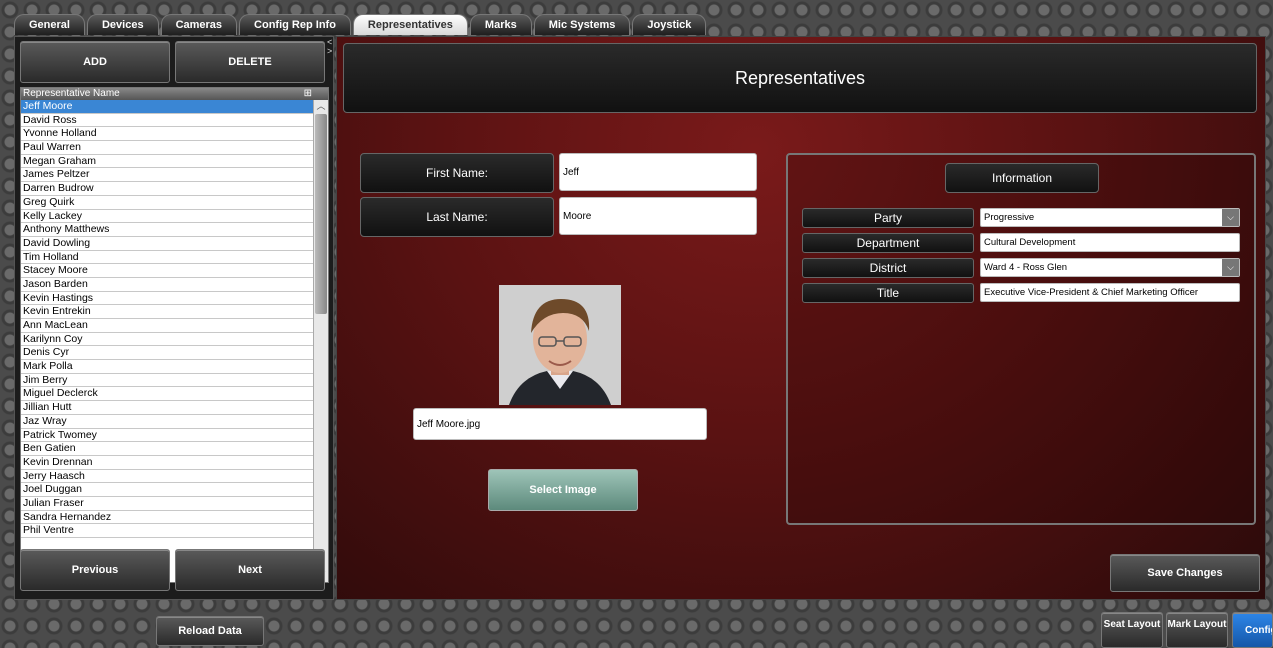 The height and width of the screenshot is (648, 1273). Describe the element at coordinates (888, 293) in the screenshot. I see `title-label: Title` at that location.